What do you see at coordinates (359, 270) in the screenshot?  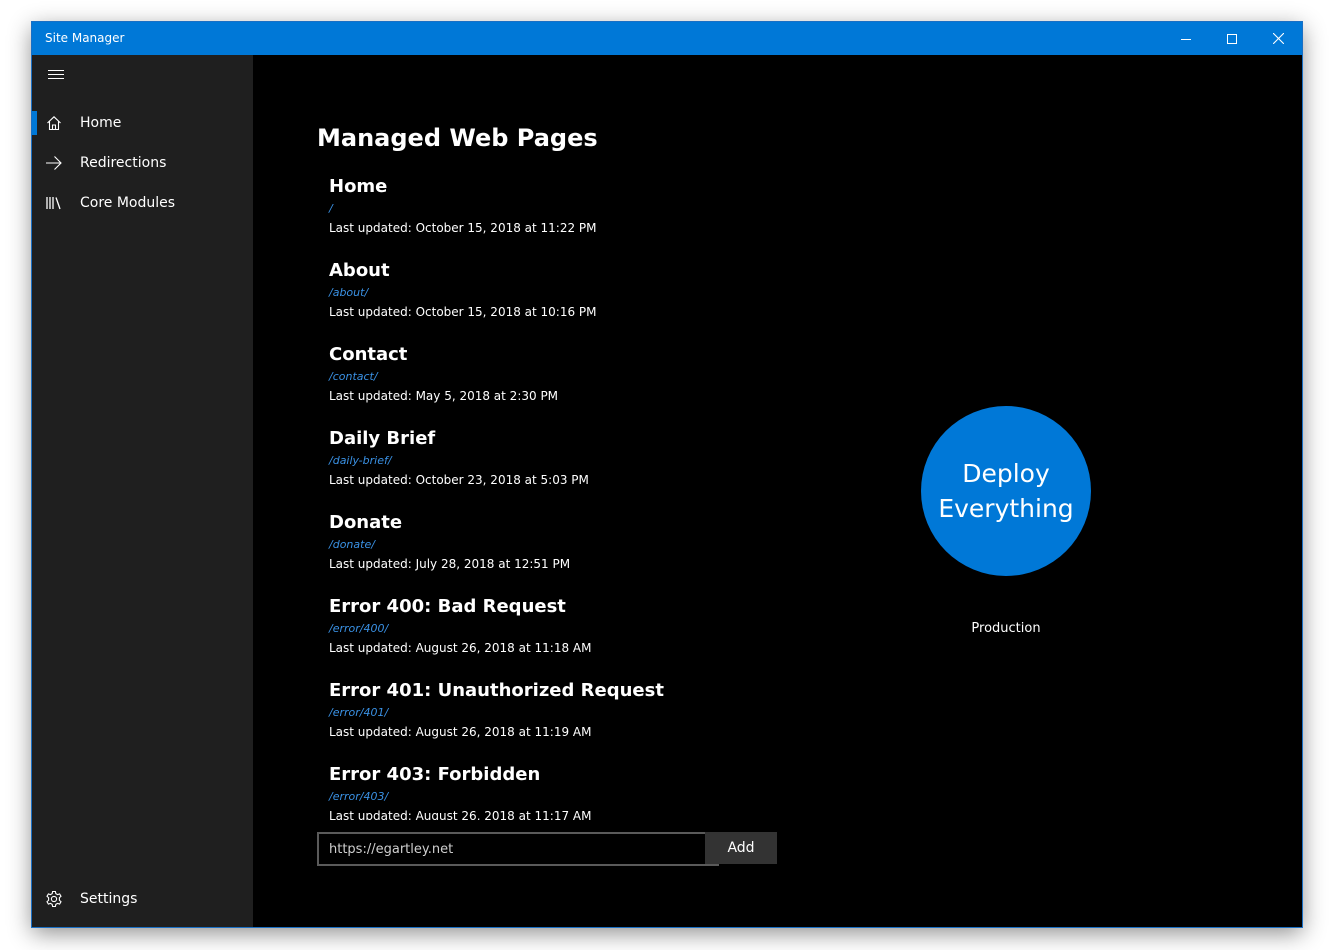 I see `page-name: About` at bounding box center [359, 270].